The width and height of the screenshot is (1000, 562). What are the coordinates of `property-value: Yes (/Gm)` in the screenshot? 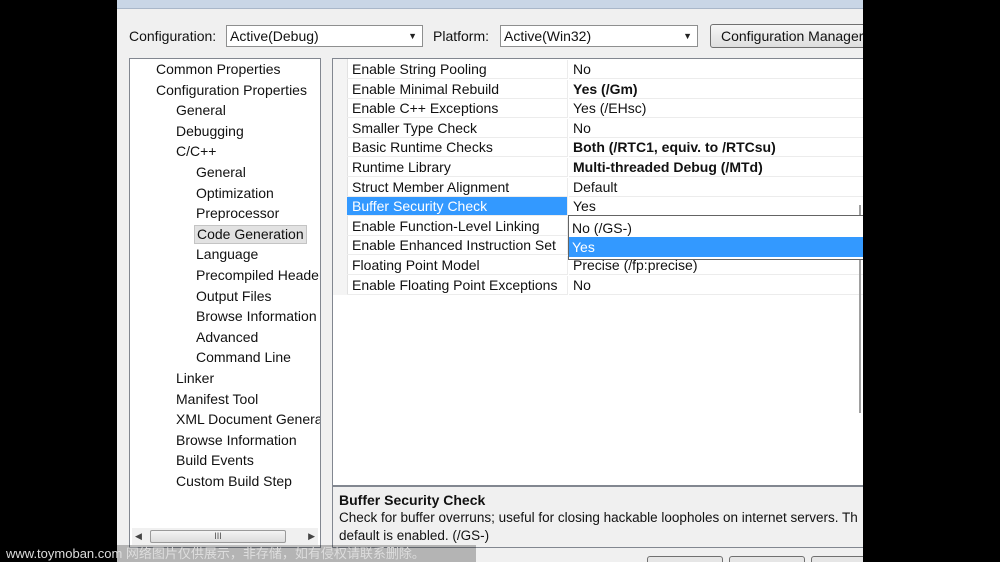 It's located at (716, 89).